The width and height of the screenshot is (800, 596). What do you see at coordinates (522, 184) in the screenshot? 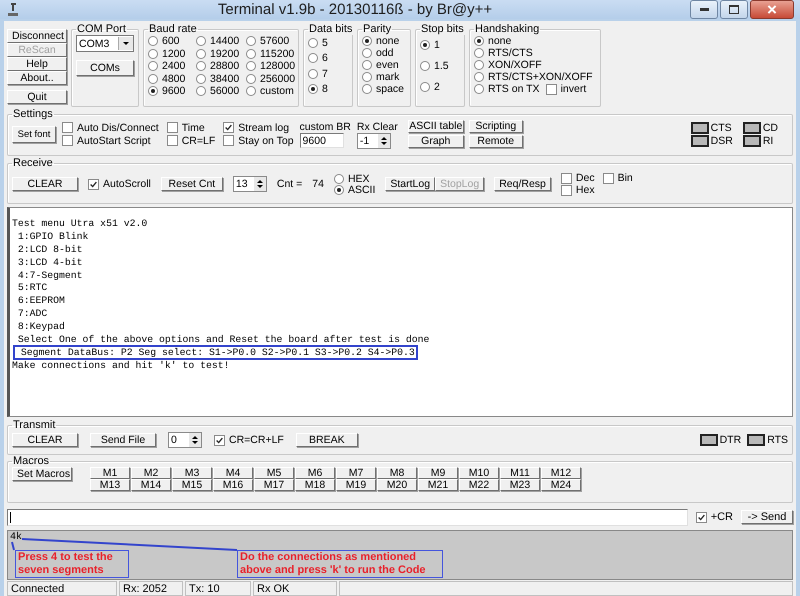
I see `req-resp-button: Req/Resp` at bounding box center [522, 184].